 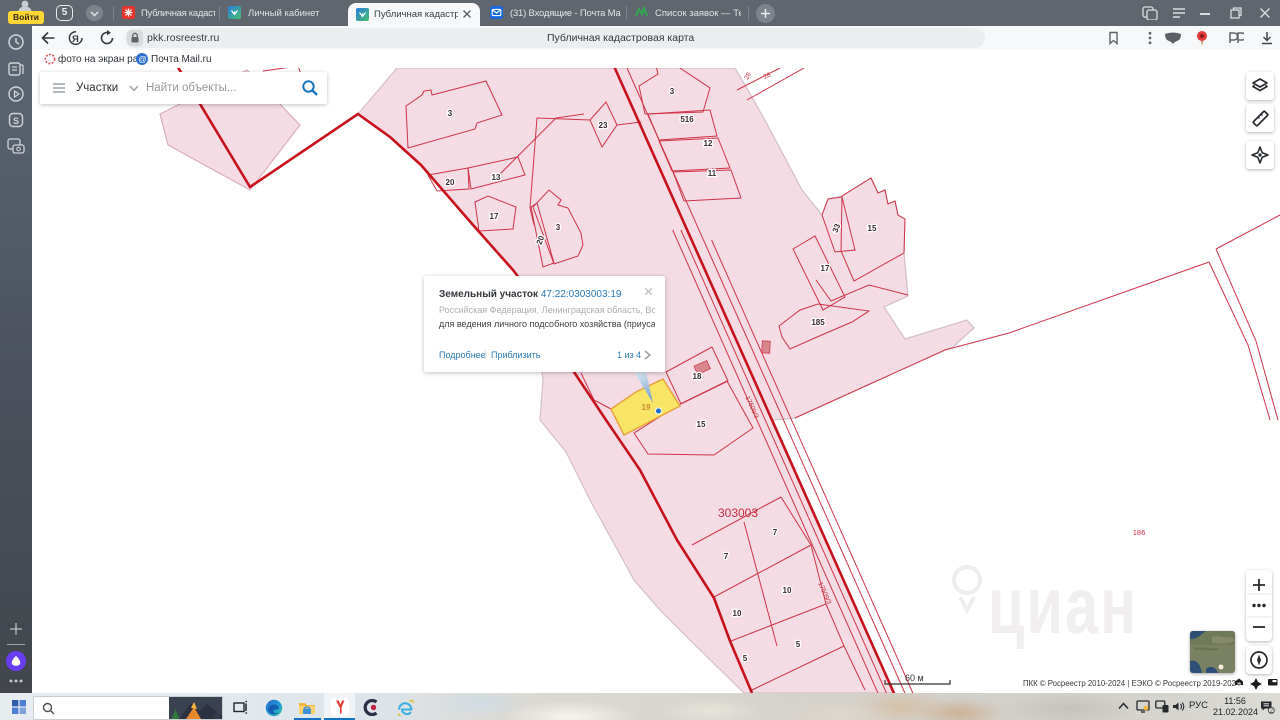 I want to click on svg-text: 303003, so click(x=738, y=513).